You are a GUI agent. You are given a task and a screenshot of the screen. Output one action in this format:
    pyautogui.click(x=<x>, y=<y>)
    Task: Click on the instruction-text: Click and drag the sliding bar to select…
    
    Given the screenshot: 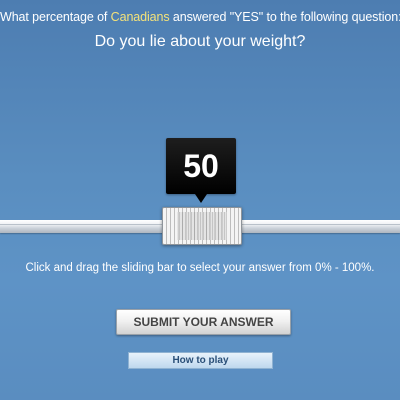 What is the action you would take?
    pyautogui.click(x=200, y=268)
    